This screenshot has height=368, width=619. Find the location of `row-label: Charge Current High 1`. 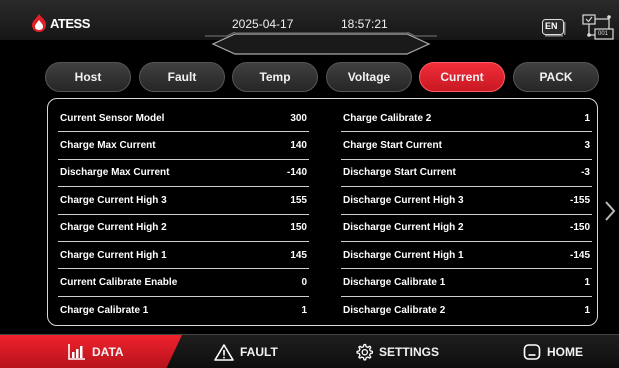

row-label: Charge Current High 1 is located at coordinates (113, 255).